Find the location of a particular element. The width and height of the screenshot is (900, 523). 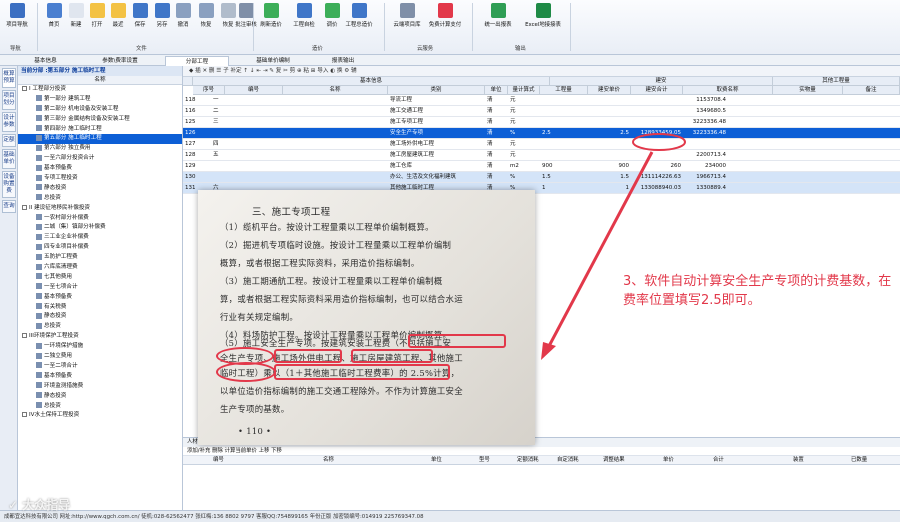

tree-item: 第二部分 机电设备及安装工程 is located at coordinates (100, 110).